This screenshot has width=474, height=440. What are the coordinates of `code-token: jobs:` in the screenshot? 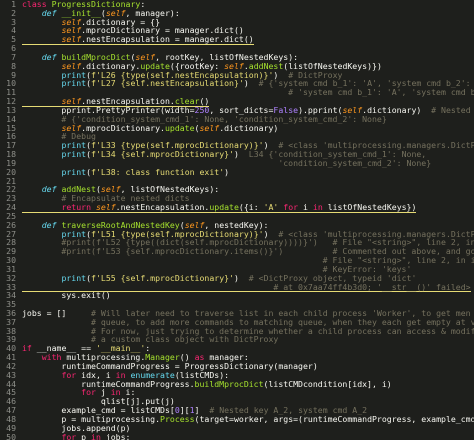 It's located at (118, 435).